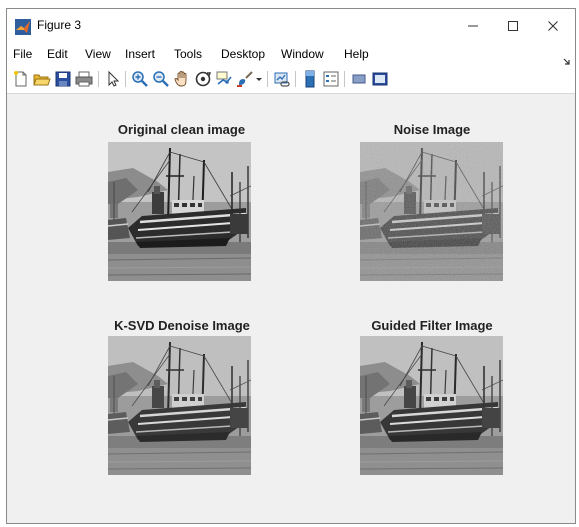 The width and height of the screenshot is (579, 527). What do you see at coordinates (21, 79) in the screenshot?
I see `new-figure-icon` at bounding box center [21, 79].